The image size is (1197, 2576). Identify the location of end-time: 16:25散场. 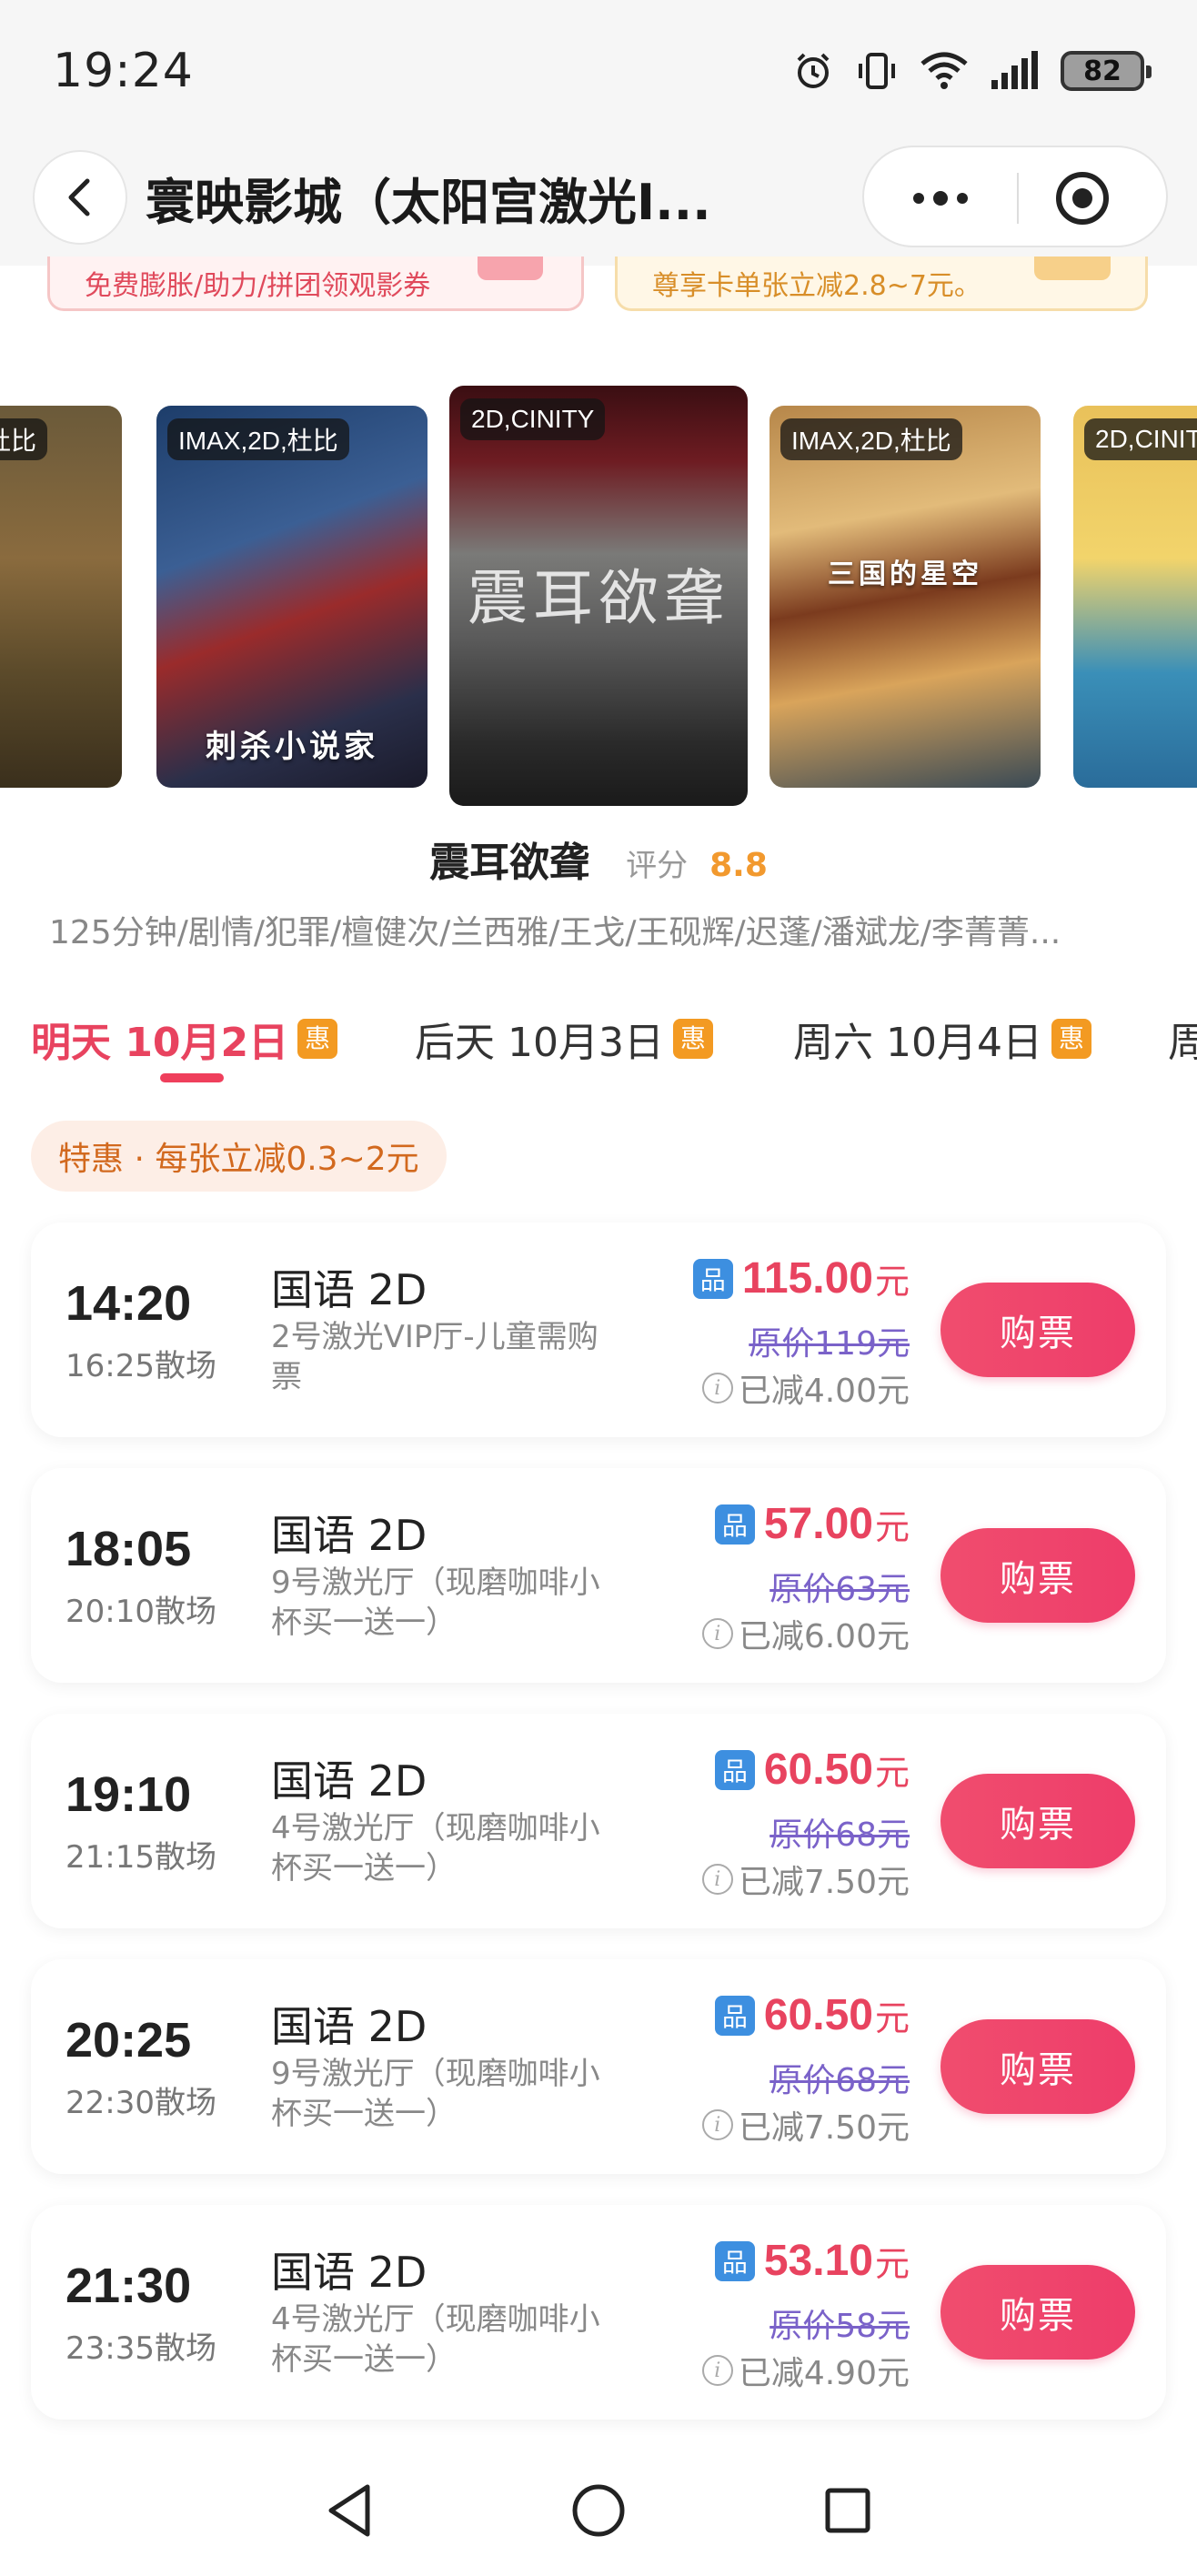
(140, 1366).